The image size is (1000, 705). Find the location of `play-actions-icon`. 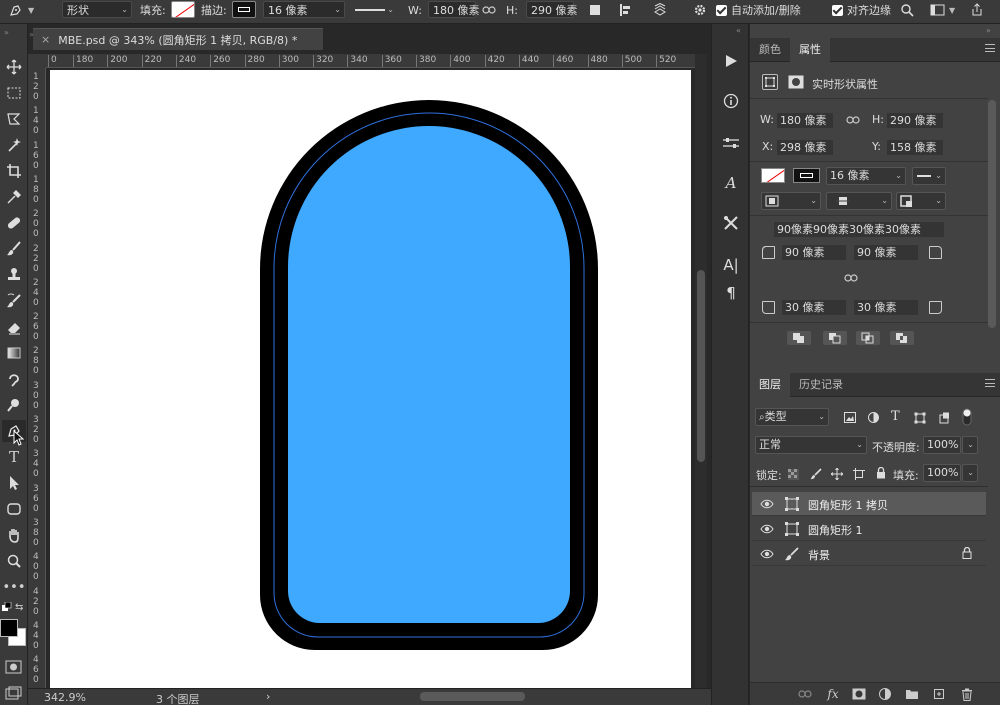

play-actions-icon is located at coordinates (731, 61).